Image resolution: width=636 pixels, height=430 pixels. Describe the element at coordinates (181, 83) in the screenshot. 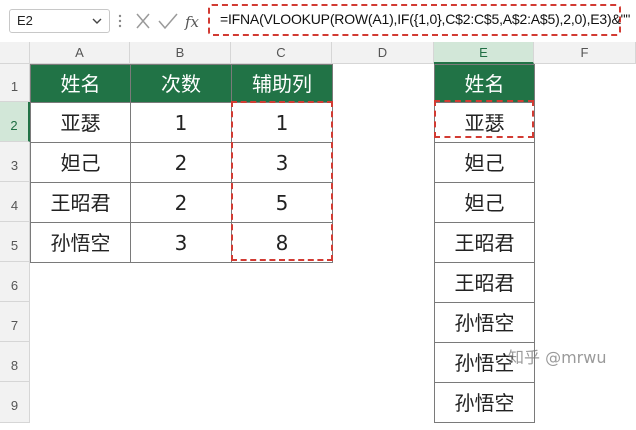

I see `table1-header-count: 次数` at that location.